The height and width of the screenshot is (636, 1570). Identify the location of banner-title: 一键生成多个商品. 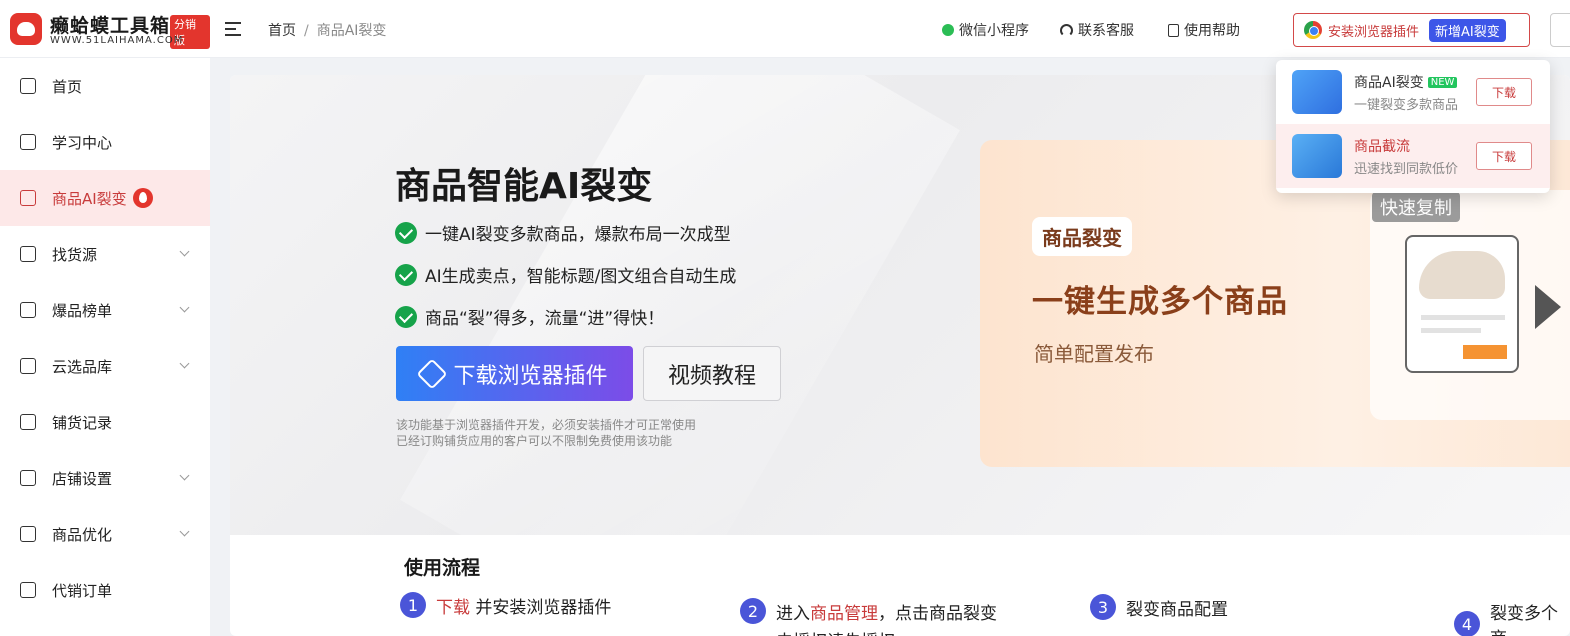
(1160, 302).